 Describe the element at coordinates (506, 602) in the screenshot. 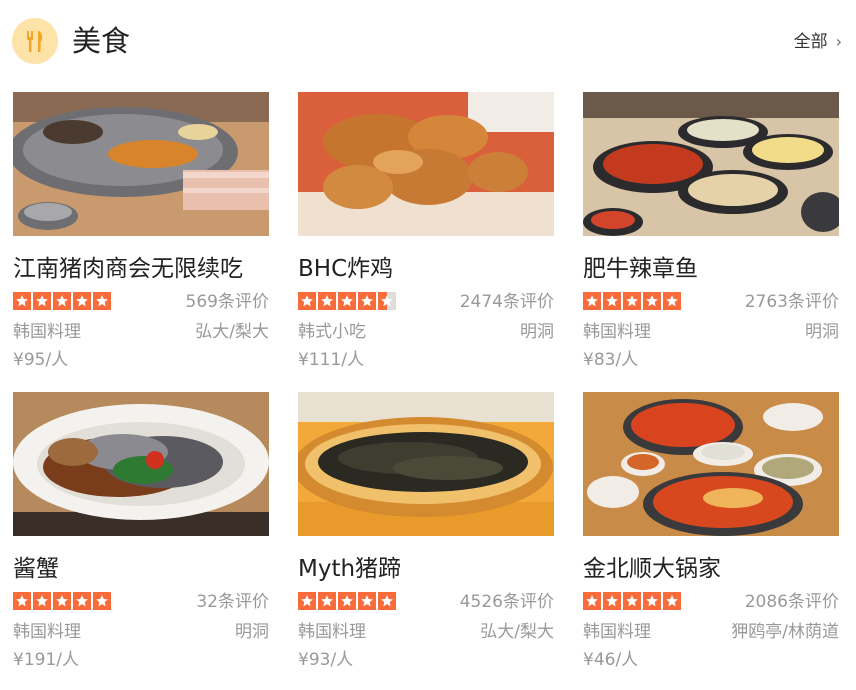

I see `review-count: 4526条评价` at that location.